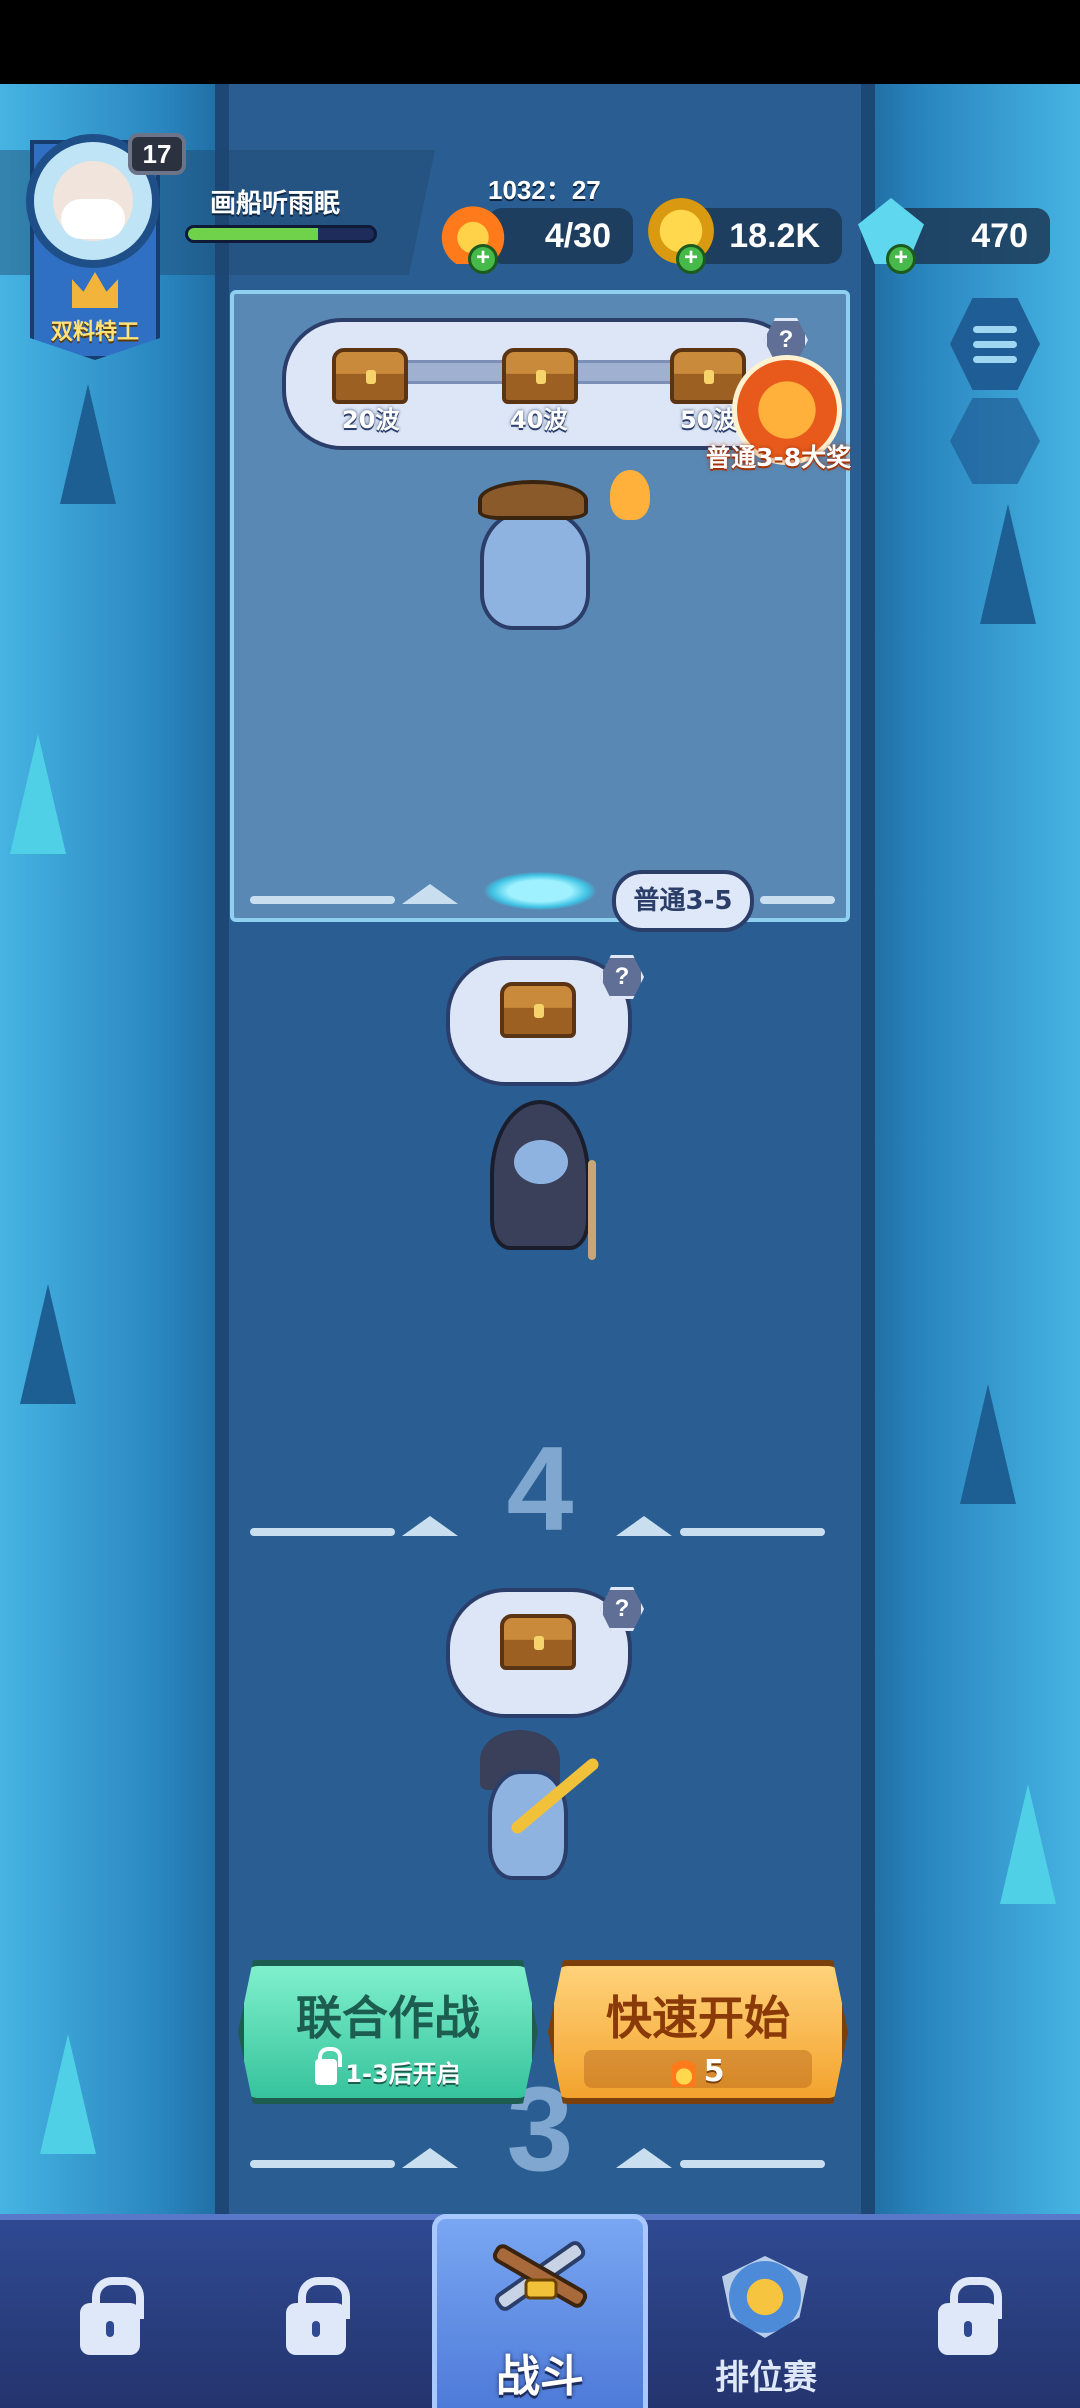 This screenshot has height=2408, width=1080. Describe the element at coordinates (714, 2071) in the screenshot. I see `quick-start-cost-value: 5` at that location.